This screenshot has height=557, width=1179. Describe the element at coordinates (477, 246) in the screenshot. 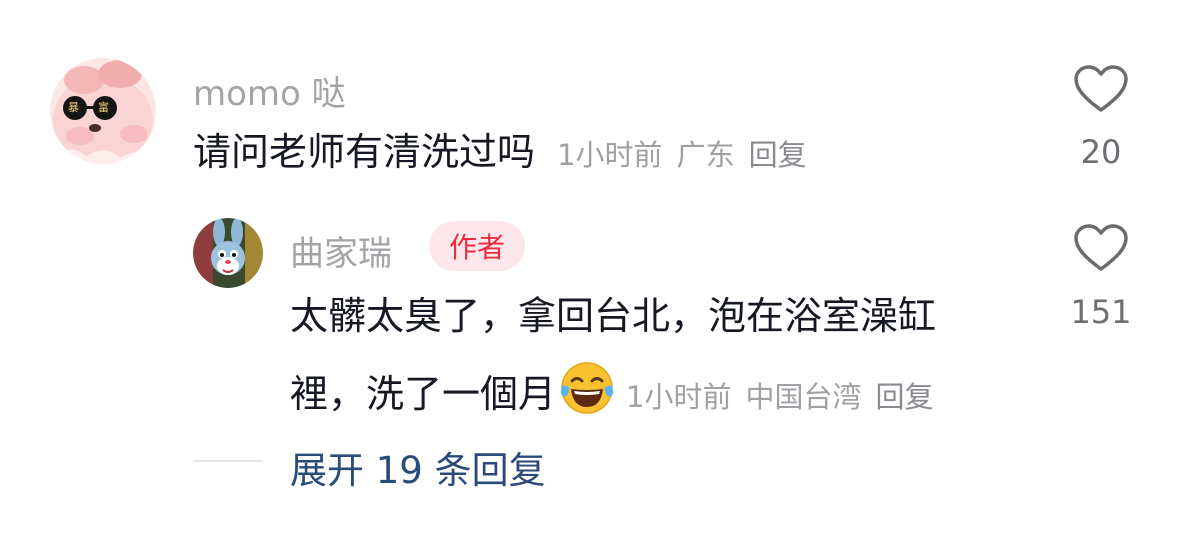

I see `author-badge: 作者` at that location.